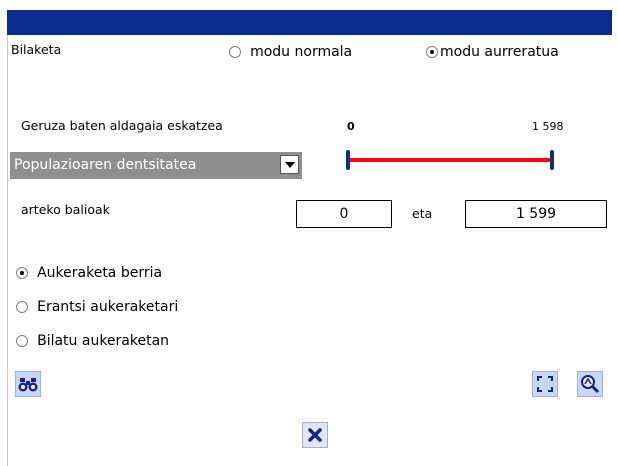 The width and height of the screenshot is (618, 466). Describe the element at coordinates (36, 49) in the screenshot. I see `page-title: Bilaketa` at that location.